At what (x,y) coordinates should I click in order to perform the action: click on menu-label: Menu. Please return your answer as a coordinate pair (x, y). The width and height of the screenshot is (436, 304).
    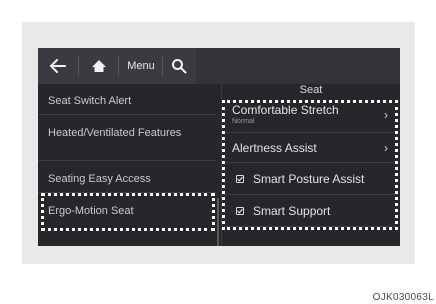
    Looking at the image, I should click on (141, 66).